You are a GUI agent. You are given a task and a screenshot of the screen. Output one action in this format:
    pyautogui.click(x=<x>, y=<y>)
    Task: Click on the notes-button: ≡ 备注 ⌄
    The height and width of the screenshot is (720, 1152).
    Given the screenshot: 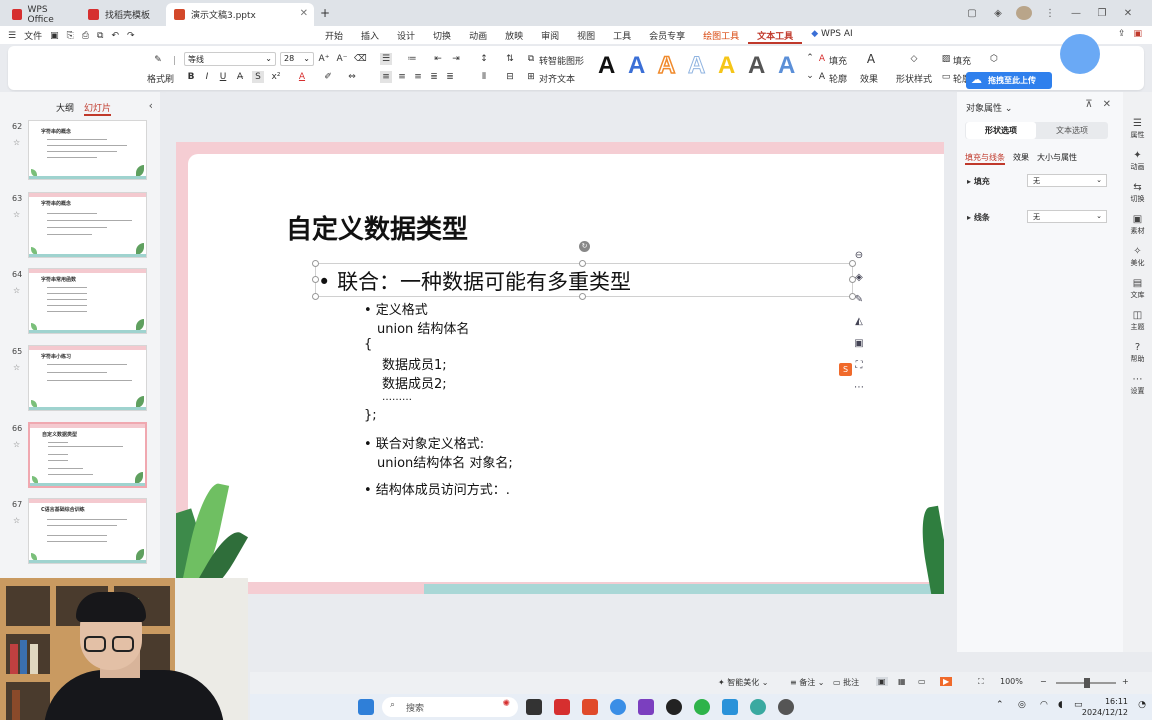 What is the action you would take?
    pyautogui.click(x=807, y=682)
    